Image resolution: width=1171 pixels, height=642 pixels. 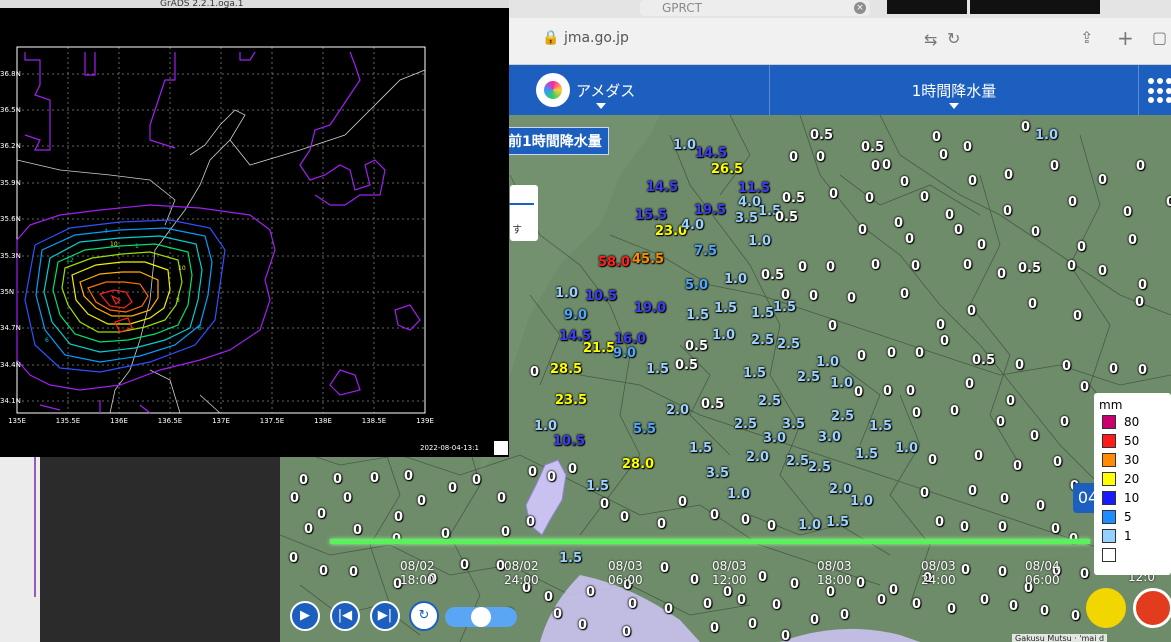 What do you see at coordinates (1086, 37) in the screenshot?
I see `share-icon: ⇪` at bounding box center [1086, 37].